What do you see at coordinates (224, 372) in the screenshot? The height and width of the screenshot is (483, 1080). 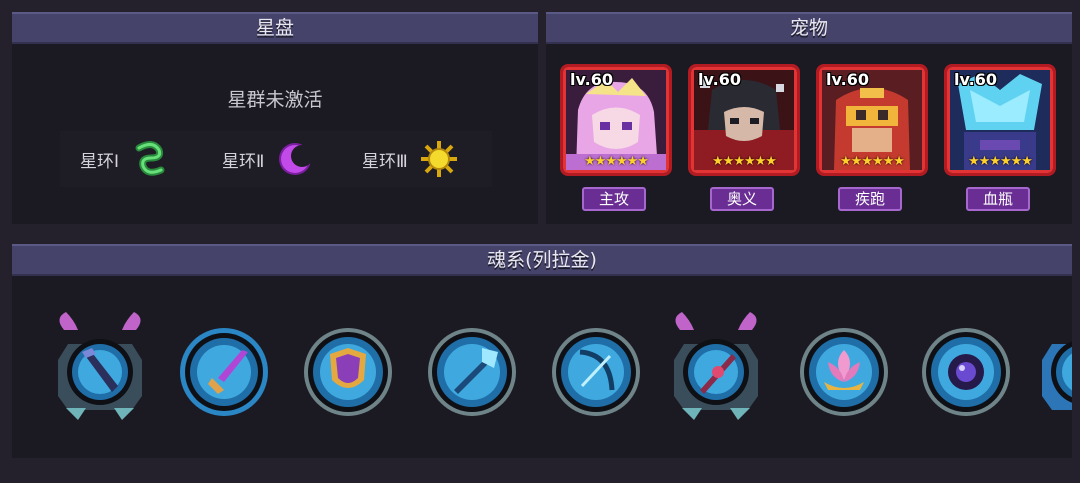 I see `purple-dagger-skill-icon` at bounding box center [224, 372].